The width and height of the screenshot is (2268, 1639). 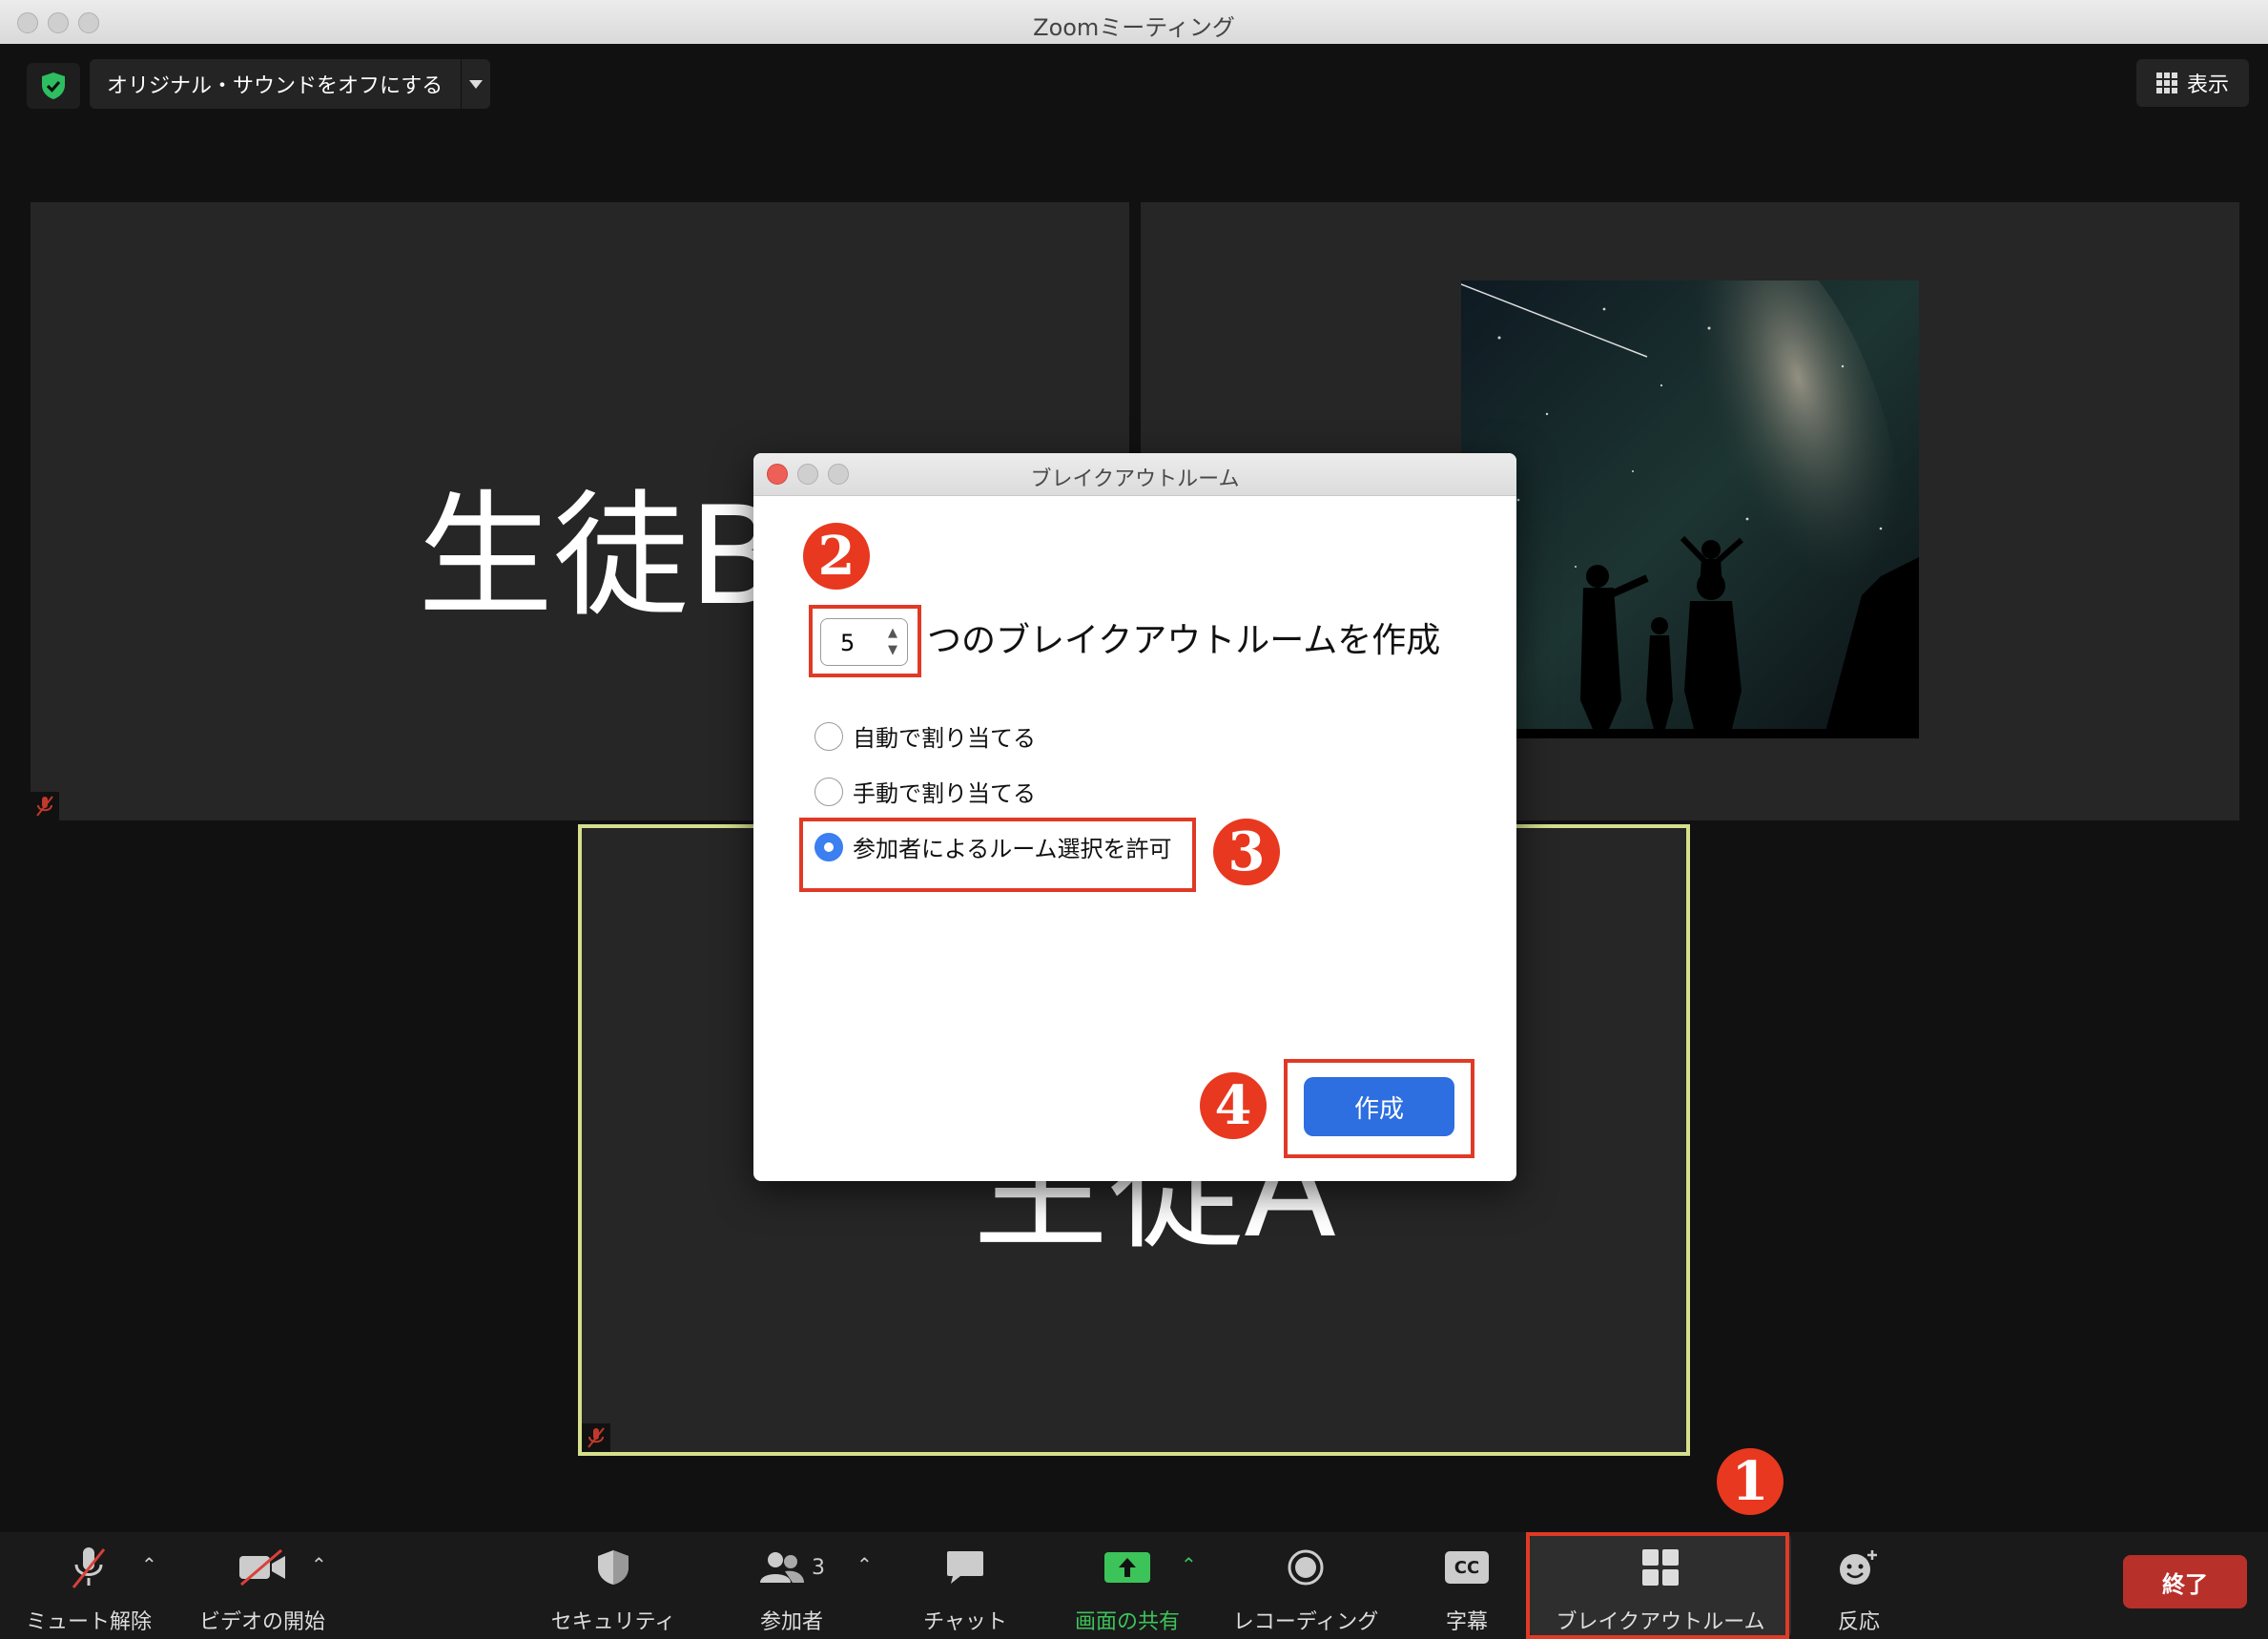 What do you see at coordinates (1127, 1622) in the screenshot?
I see `share-screen-label: 画面の共有` at bounding box center [1127, 1622].